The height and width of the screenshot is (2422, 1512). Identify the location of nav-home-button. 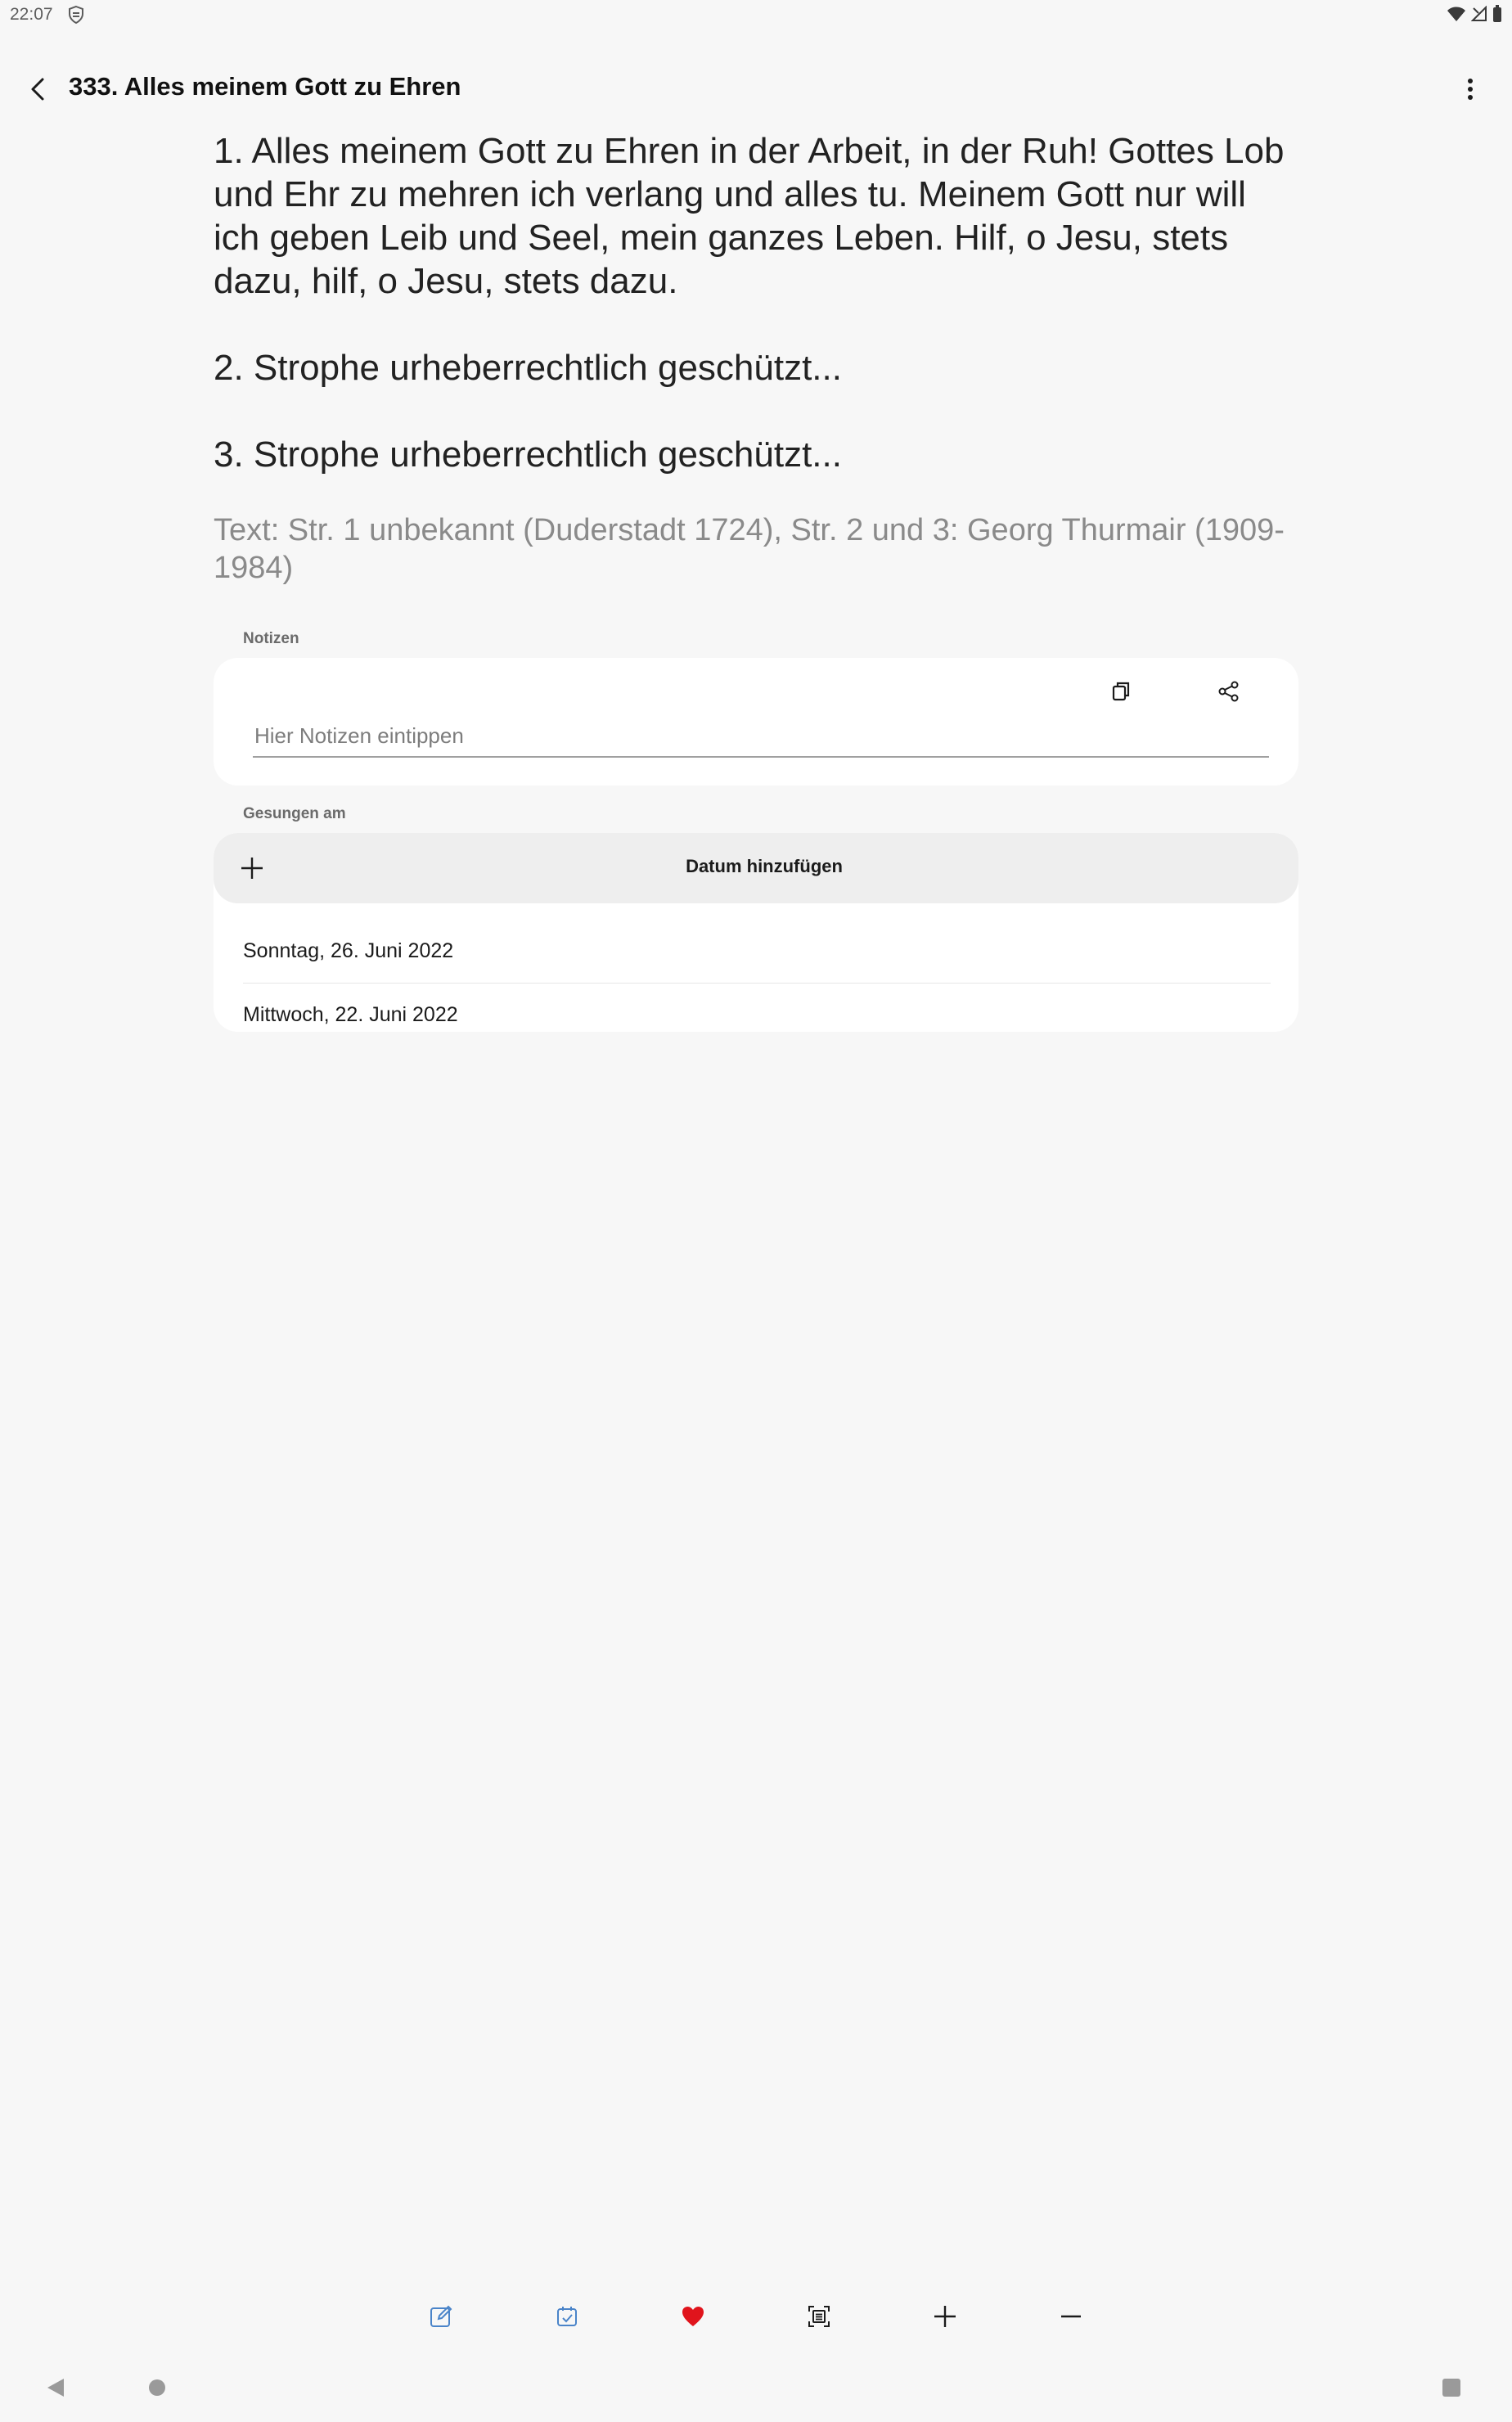
(157, 2390).